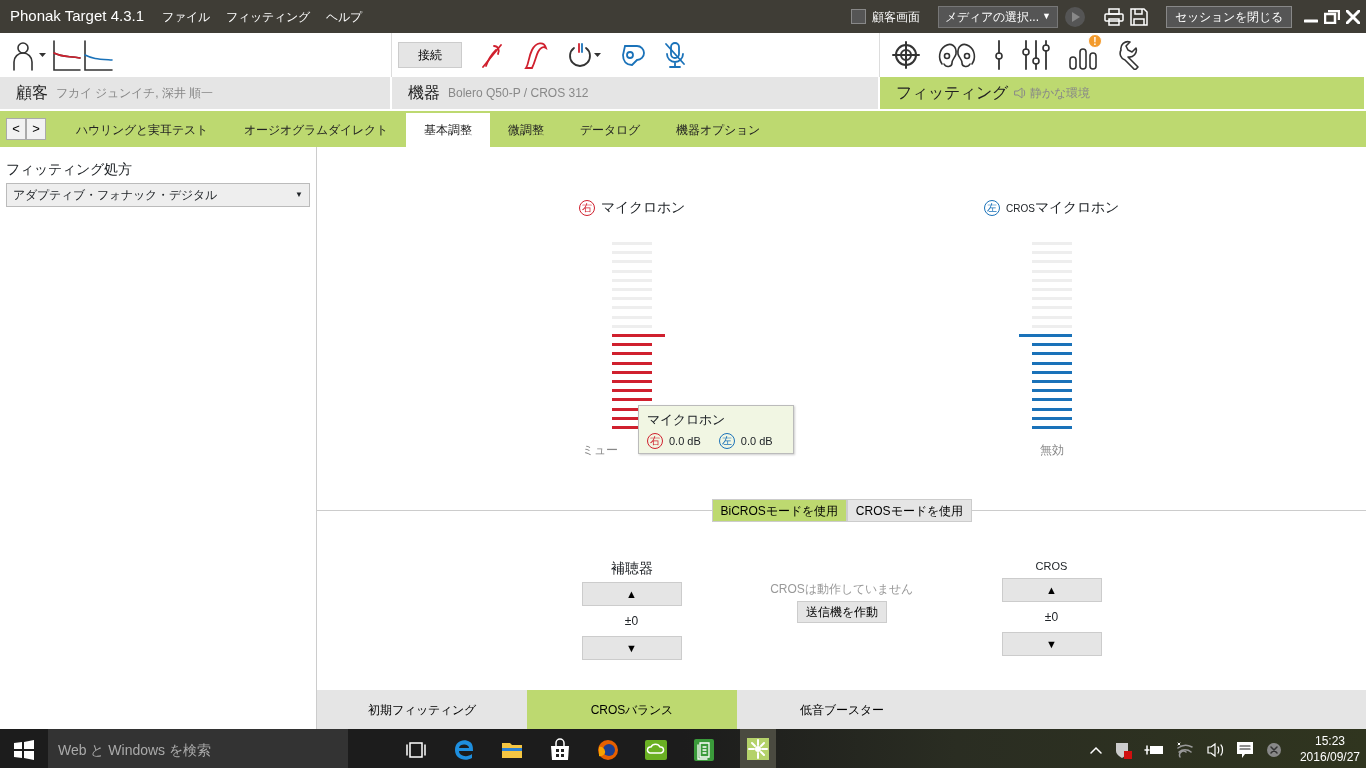 The height and width of the screenshot is (768, 1366). I want to click on clock-date: 2016/09/27, so click(1329, 757).